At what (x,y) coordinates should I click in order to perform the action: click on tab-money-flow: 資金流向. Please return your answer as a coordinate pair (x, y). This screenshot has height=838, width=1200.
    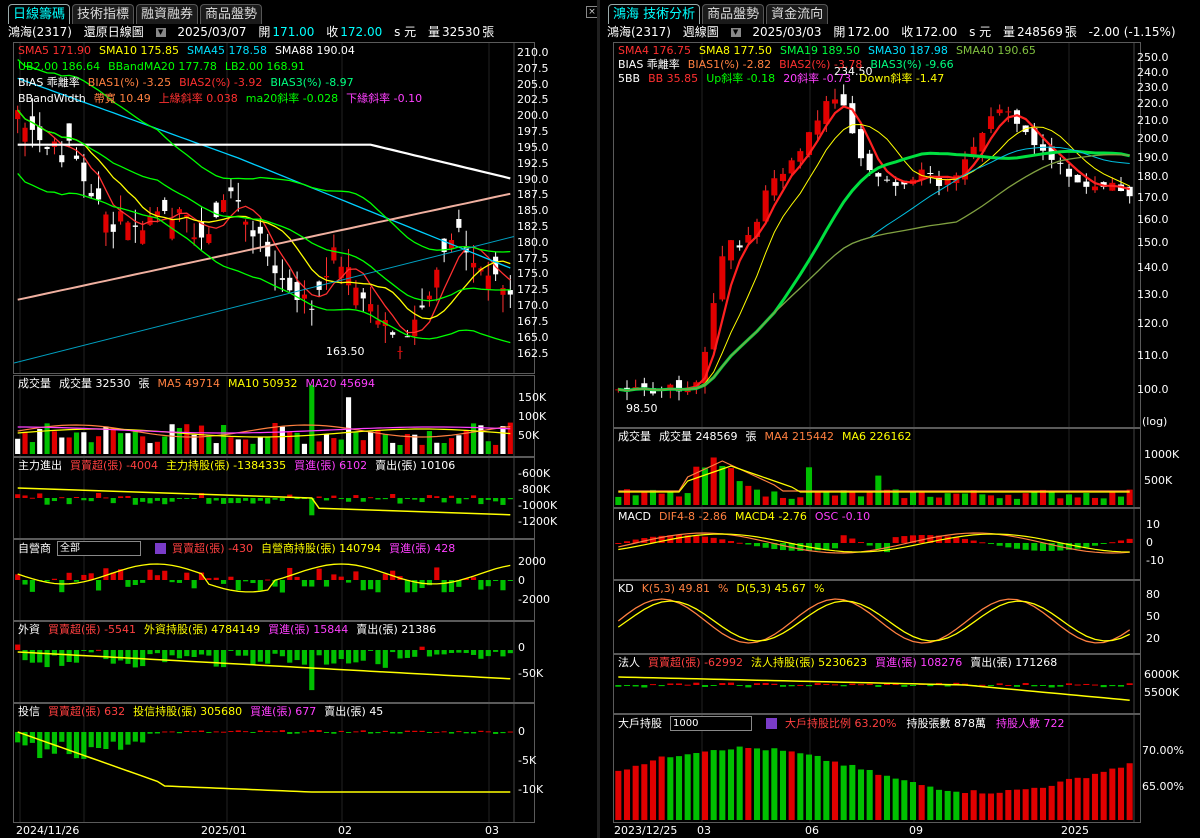
    Looking at the image, I should click on (797, 14).